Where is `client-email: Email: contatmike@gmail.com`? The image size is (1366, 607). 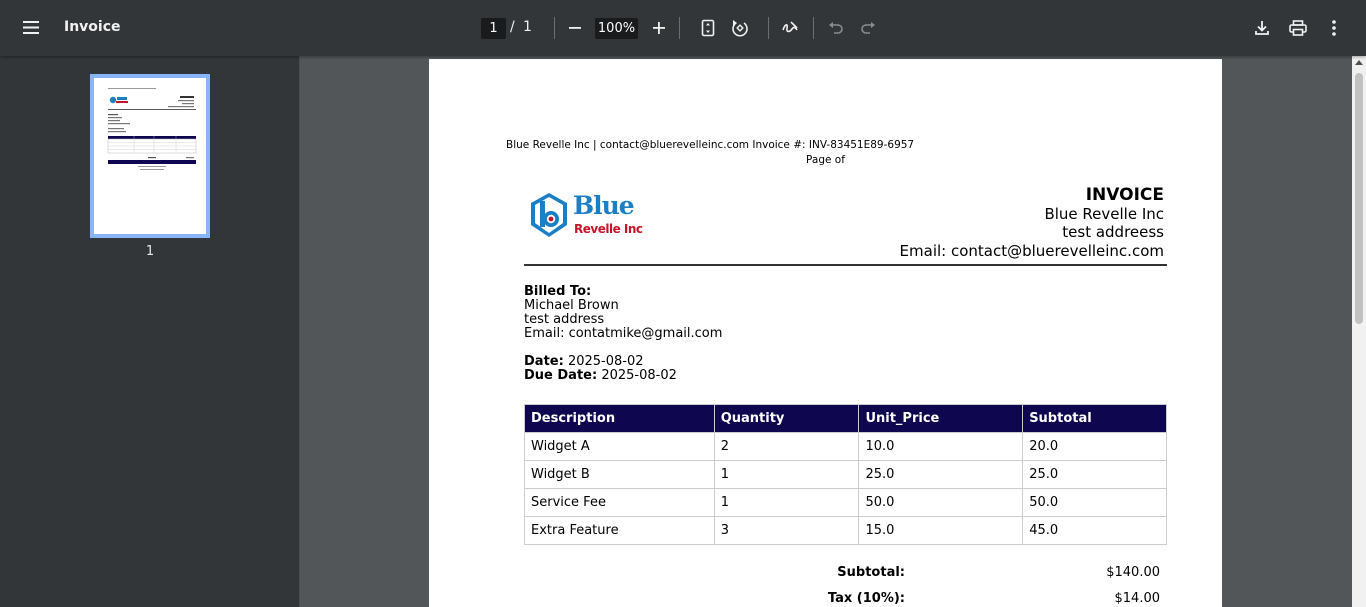 client-email: Email: contatmike@gmail.com is located at coordinates (623, 333).